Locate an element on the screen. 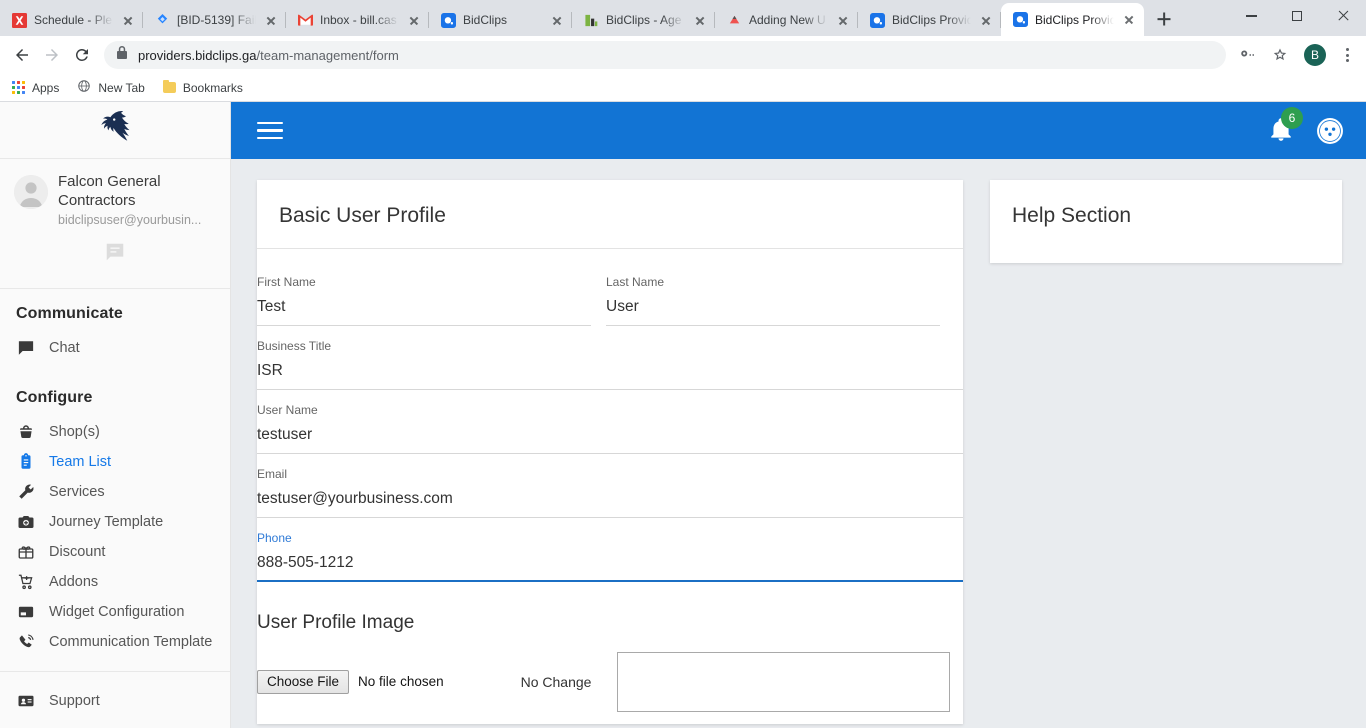  sidebar-item-discount: Discount is located at coordinates (115, 552).